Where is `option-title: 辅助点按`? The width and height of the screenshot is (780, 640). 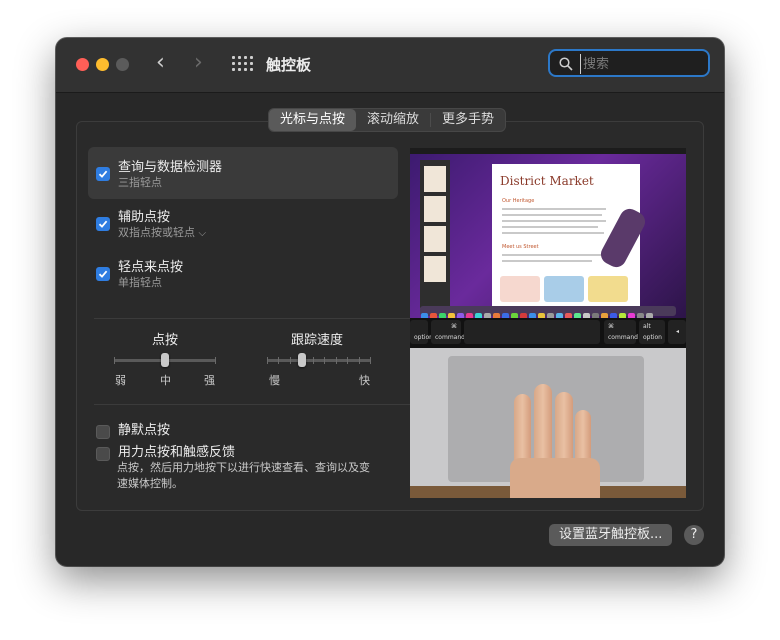
option-title: 辅助点按 is located at coordinates (144, 217).